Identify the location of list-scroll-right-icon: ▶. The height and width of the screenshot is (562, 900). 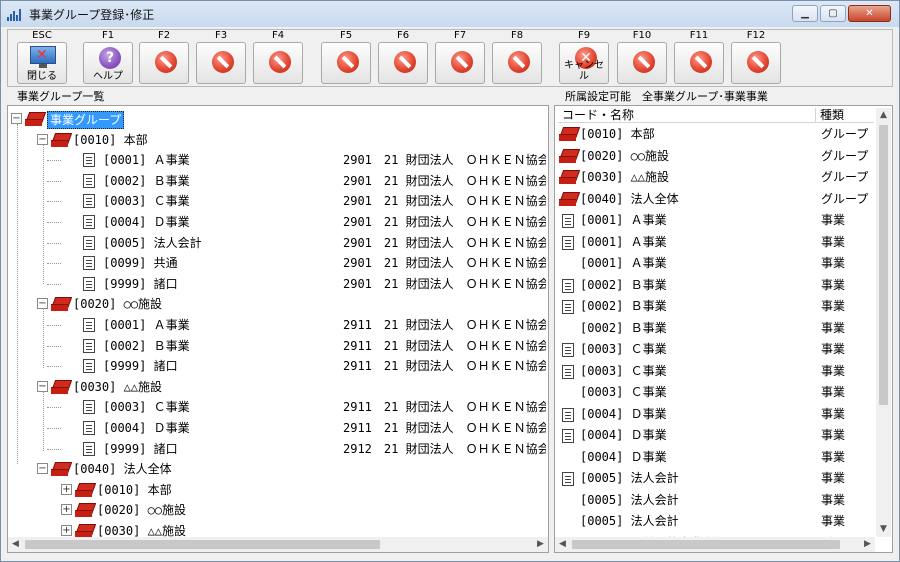
(867, 544).